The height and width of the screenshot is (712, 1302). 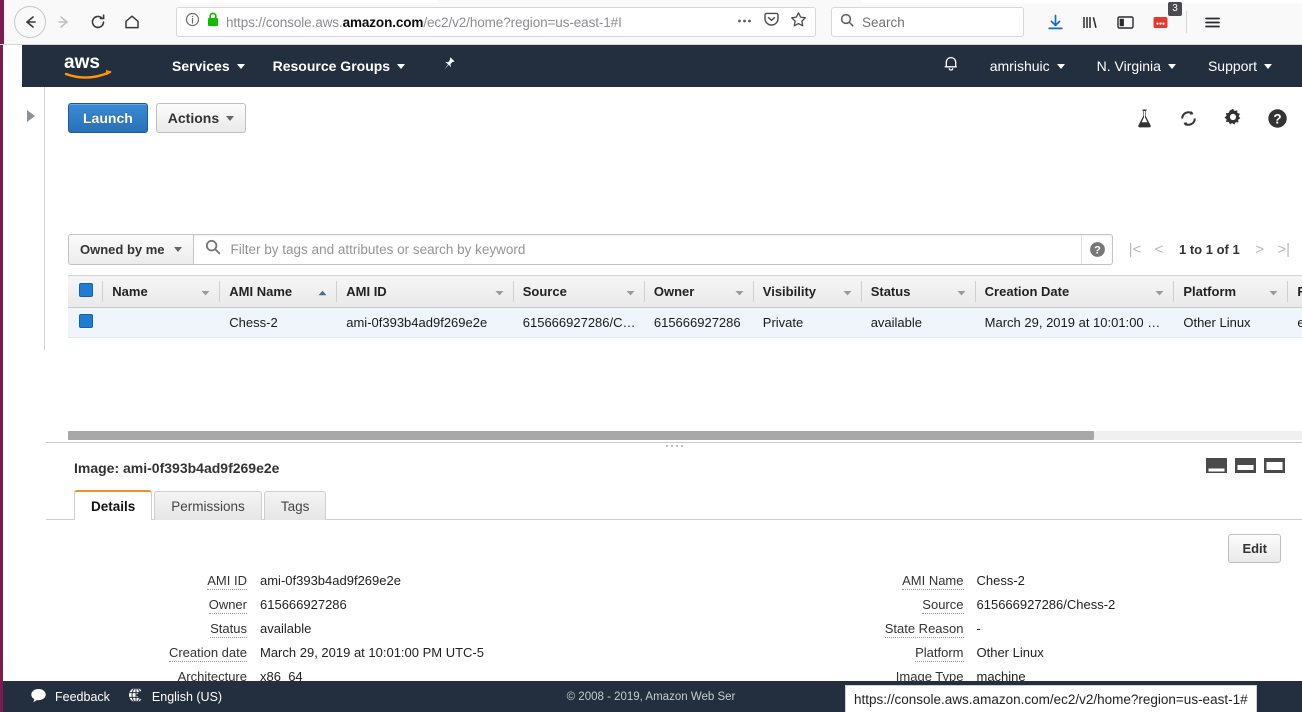 What do you see at coordinates (448, 66) in the screenshot?
I see `pin-icon` at bounding box center [448, 66].